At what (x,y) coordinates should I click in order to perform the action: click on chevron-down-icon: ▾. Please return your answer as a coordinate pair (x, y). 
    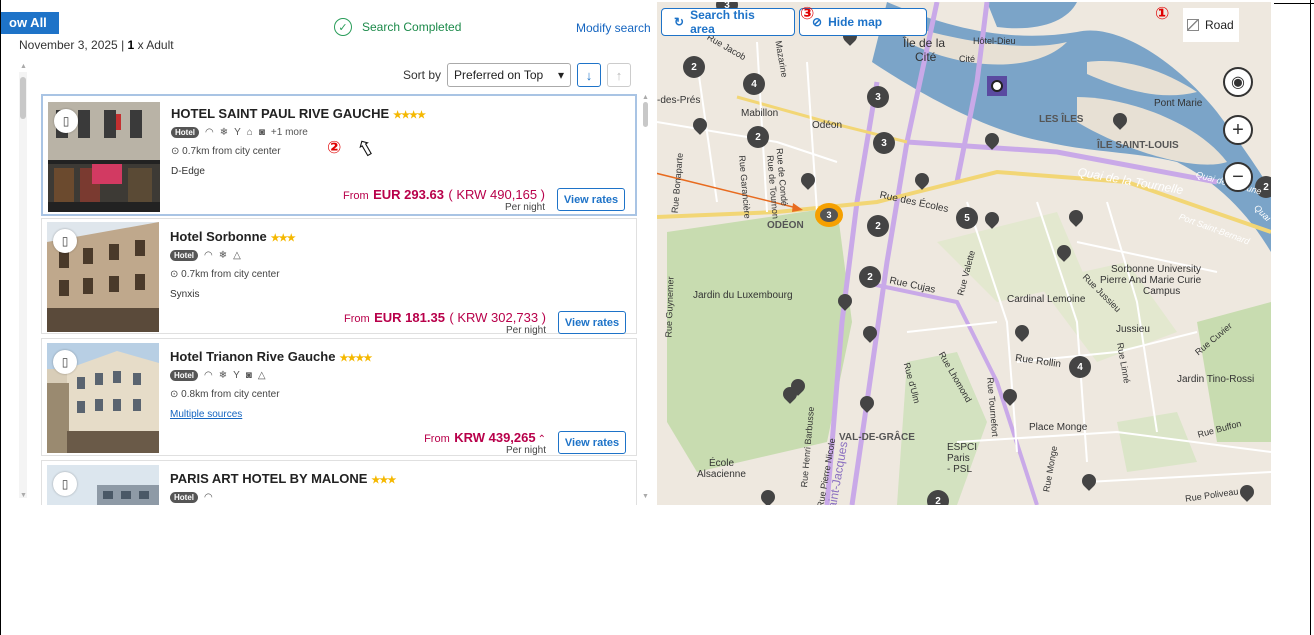
    Looking at the image, I should click on (561, 75).